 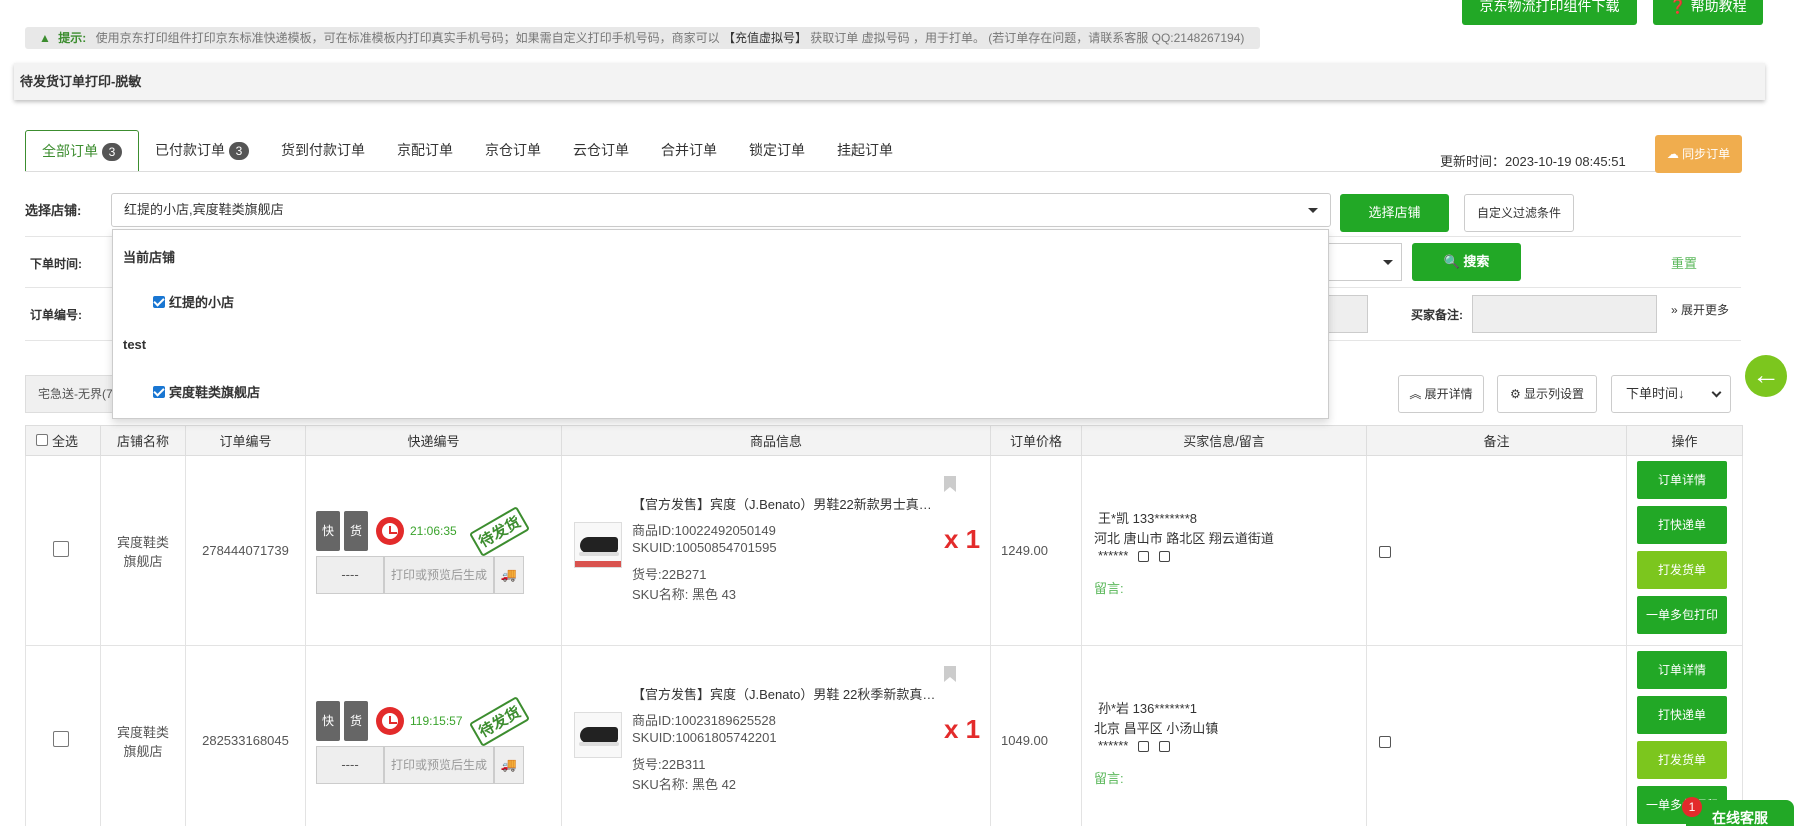 I want to click on row-select-cell, so click(x=63, y=735).